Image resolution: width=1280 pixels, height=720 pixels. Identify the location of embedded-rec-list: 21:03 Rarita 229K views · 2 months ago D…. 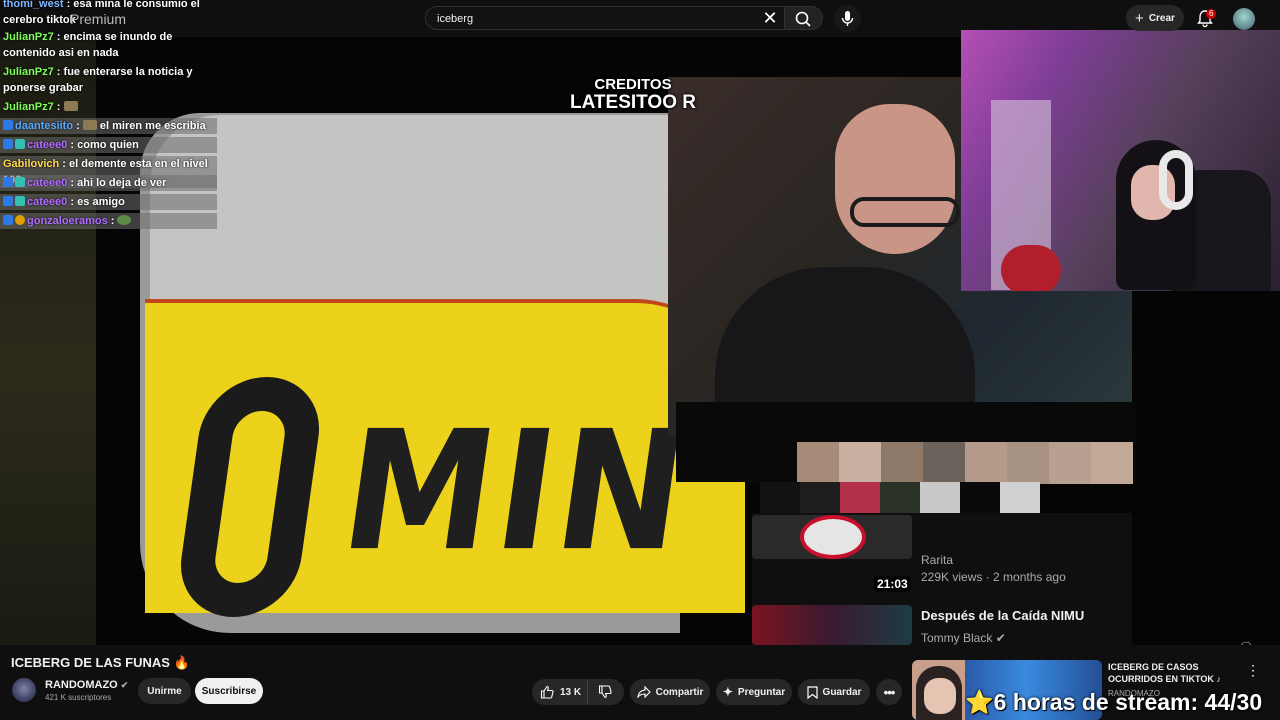
(942, 579).